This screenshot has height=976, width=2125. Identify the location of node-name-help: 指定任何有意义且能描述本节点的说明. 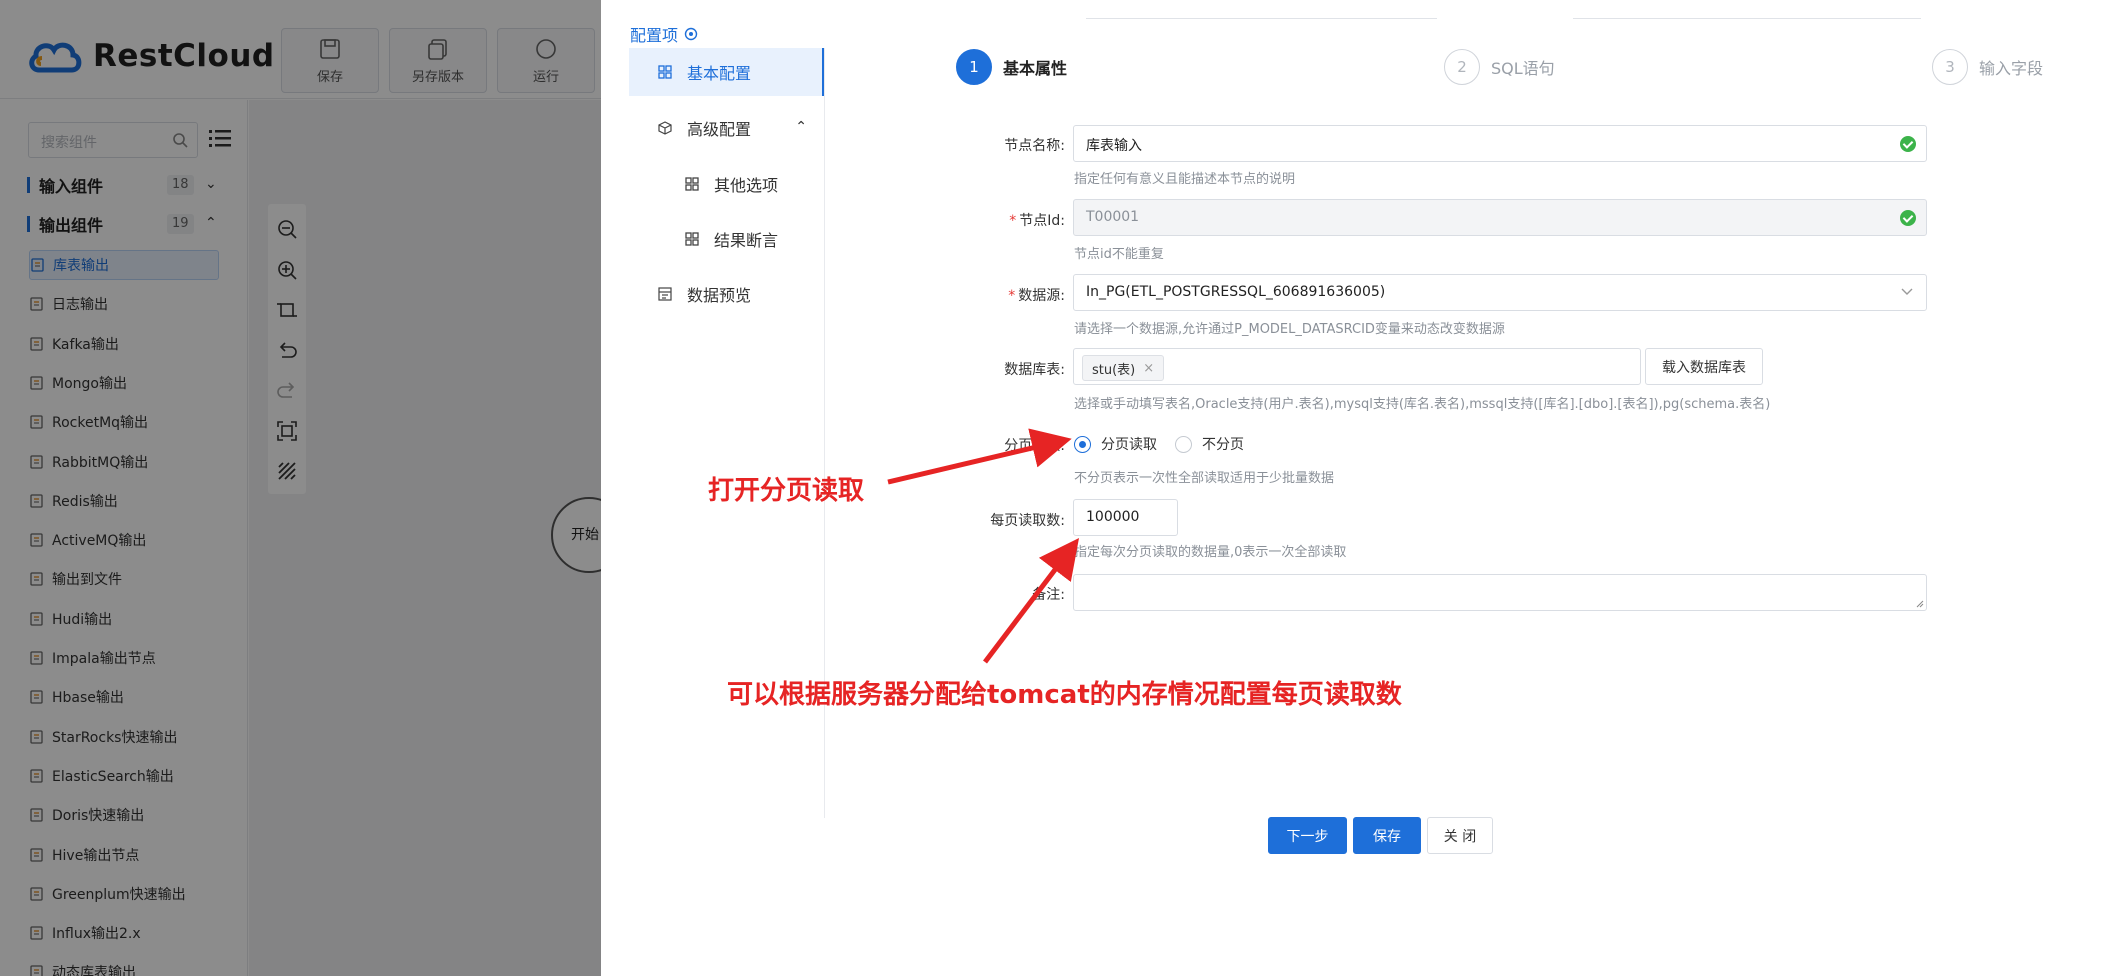
(1185, 179).